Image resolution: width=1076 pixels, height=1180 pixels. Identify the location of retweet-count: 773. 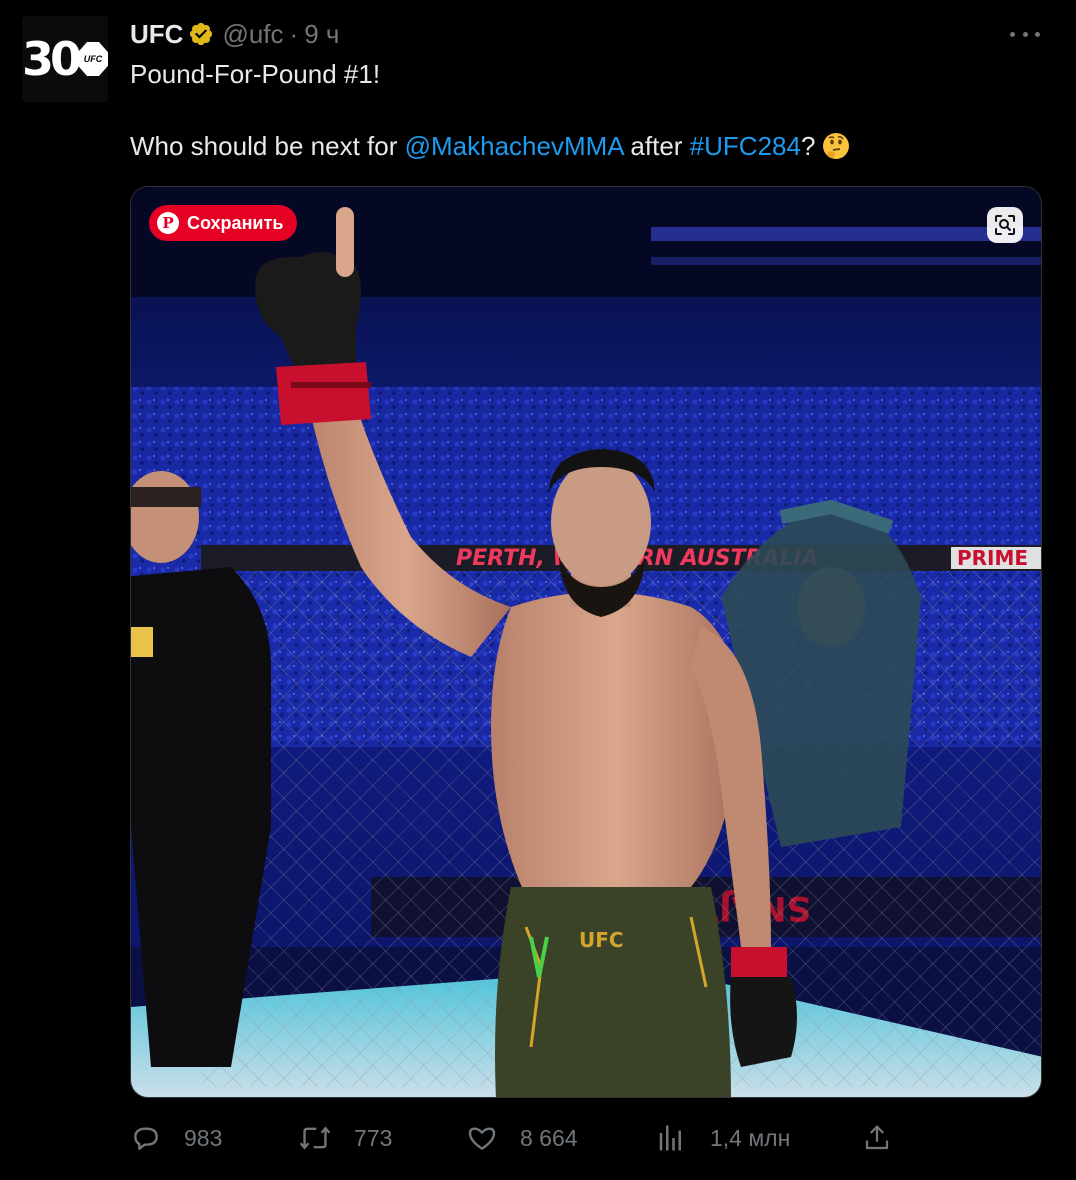
(373, 1137).